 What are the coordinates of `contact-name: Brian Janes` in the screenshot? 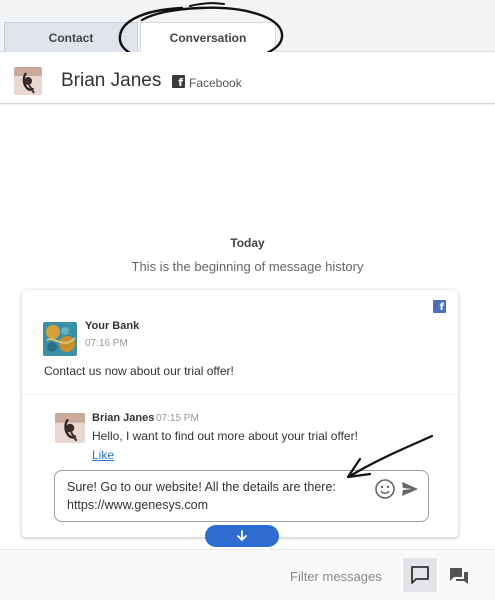 It's located at (111, 80).